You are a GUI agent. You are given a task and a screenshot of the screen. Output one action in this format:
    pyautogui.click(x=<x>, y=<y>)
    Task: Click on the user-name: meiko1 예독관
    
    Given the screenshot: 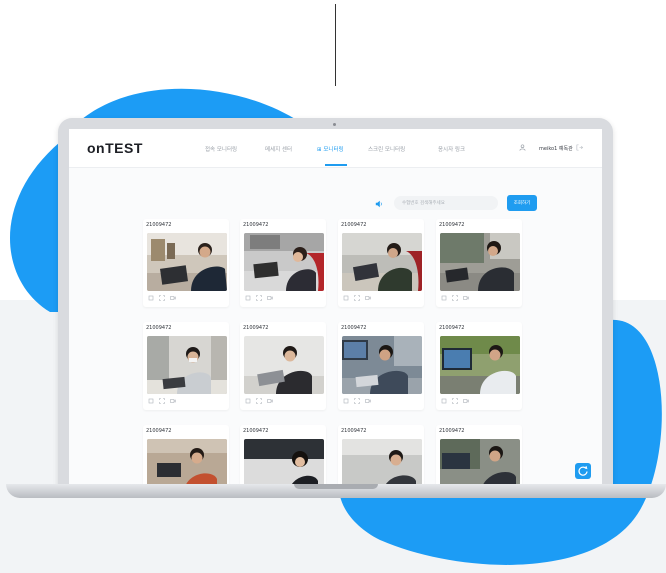 What is the action you would take?
    pyautogui.click(x=556, y=148)
    